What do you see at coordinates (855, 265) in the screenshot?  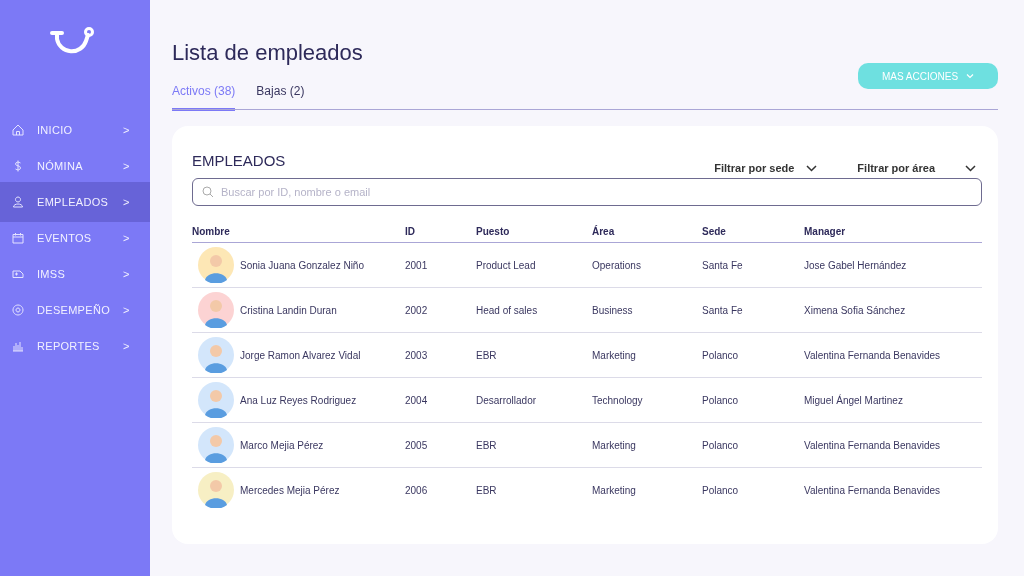 I see `table-cell: Jose Gabel Hernández` at bounding box center [855, 265].